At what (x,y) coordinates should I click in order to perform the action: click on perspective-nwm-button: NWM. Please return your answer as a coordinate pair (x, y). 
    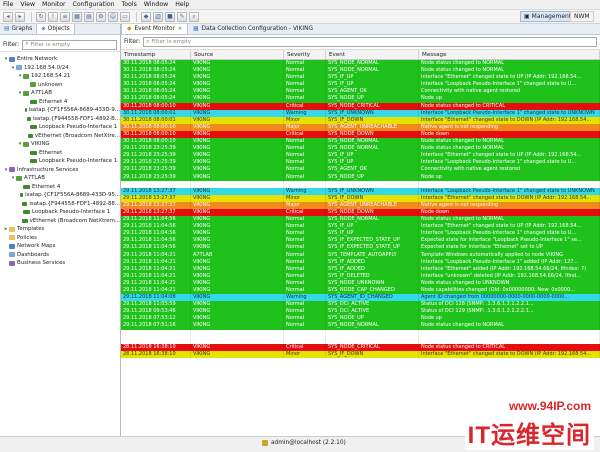
    Looking at the image, I should click on (582, 16).